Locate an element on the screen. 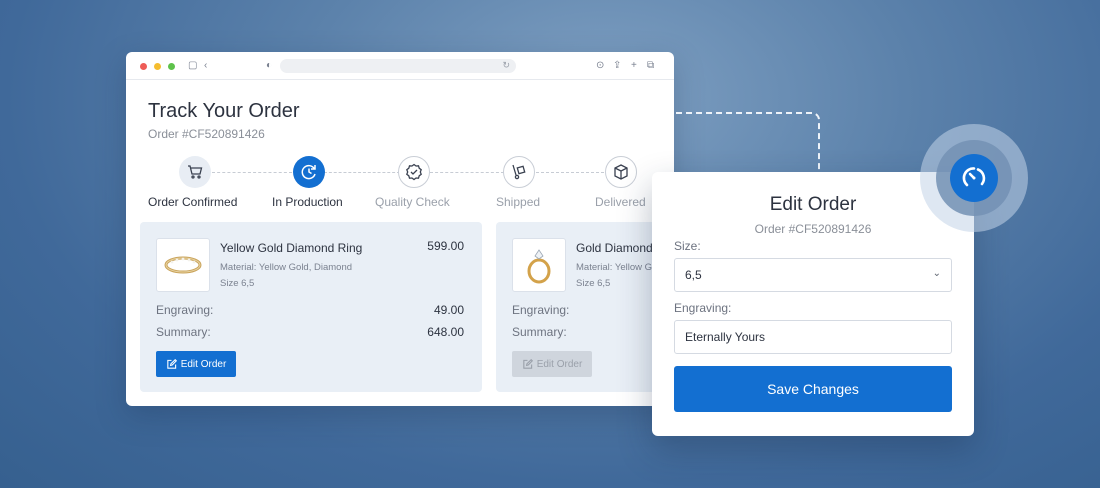  sidebar-icon: ▢ is located at coordinates (192, 66).